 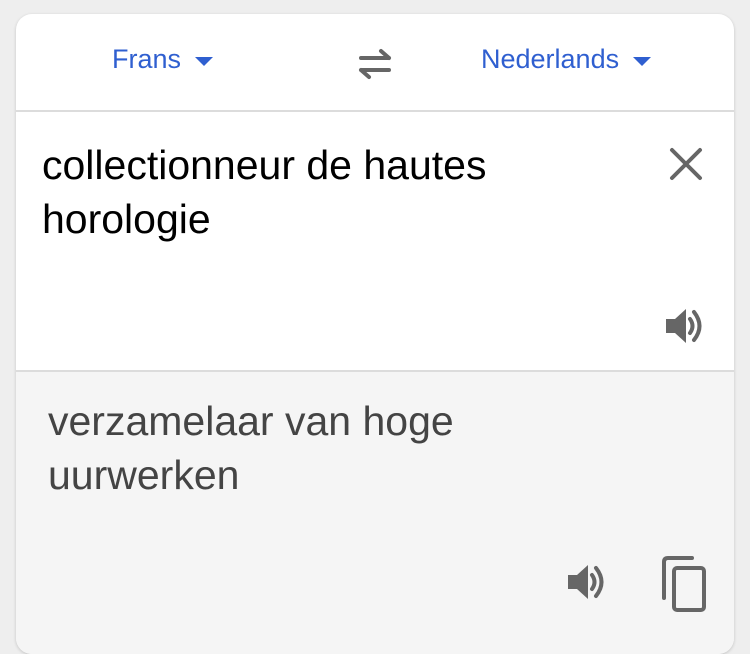 I want to click on copy-translation-button, so click(x=684, y=584).